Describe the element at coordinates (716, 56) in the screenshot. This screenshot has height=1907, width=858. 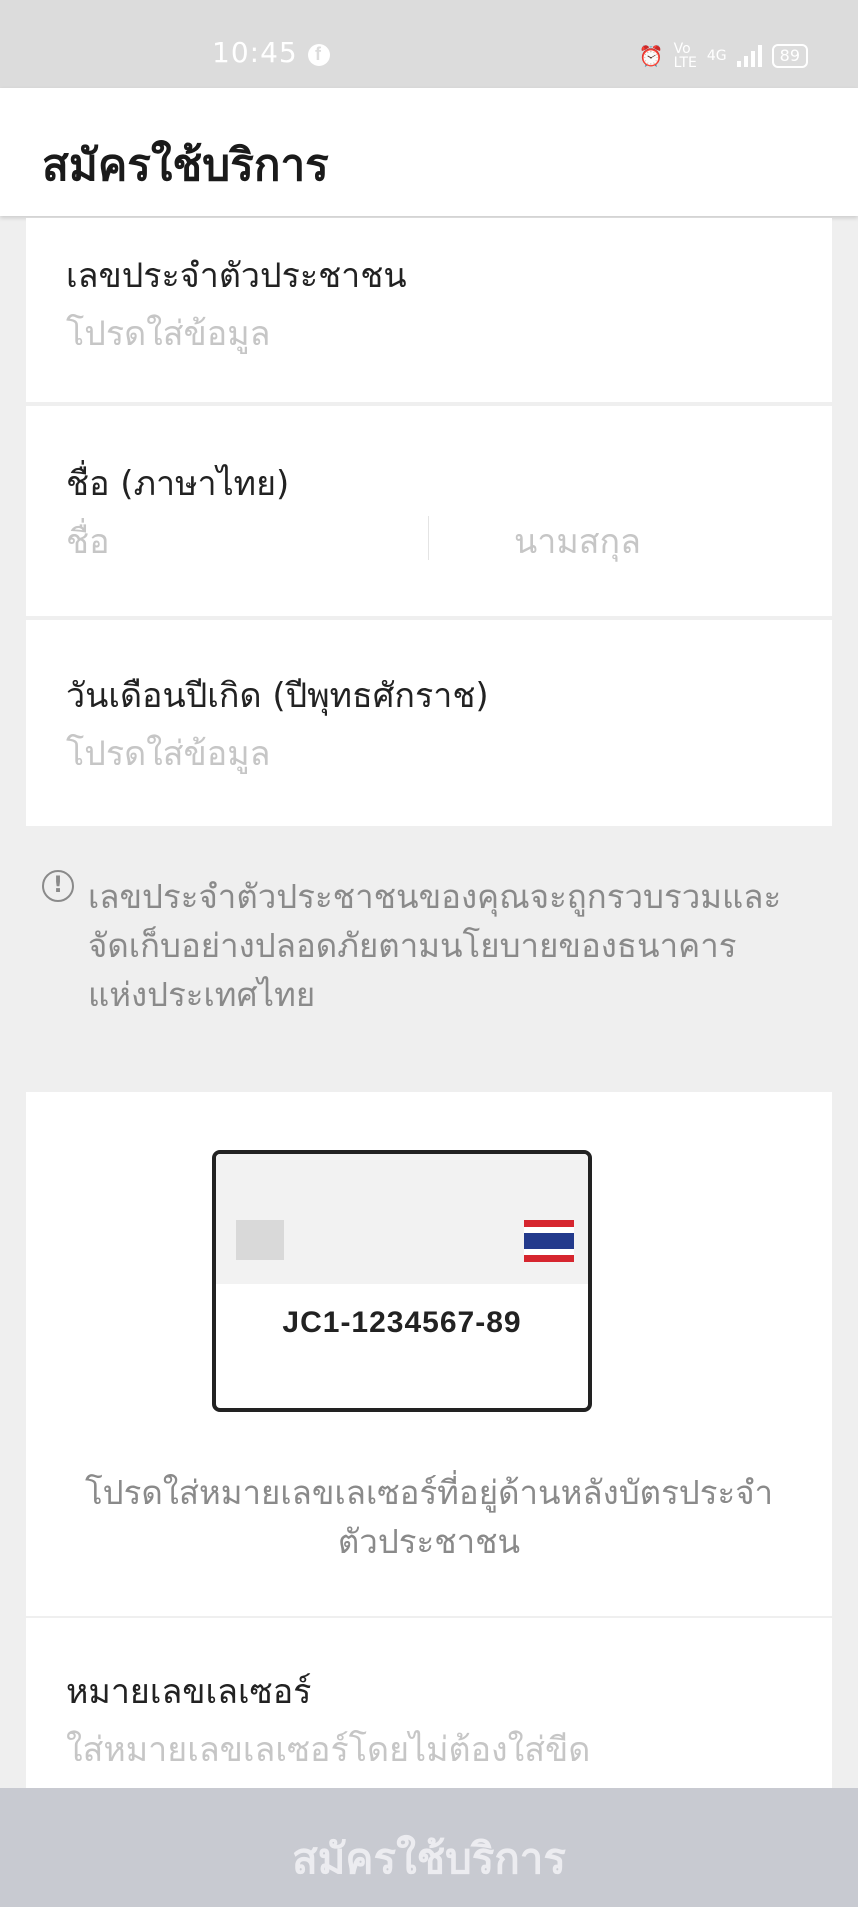
I see `network-type: 4G` at that location.